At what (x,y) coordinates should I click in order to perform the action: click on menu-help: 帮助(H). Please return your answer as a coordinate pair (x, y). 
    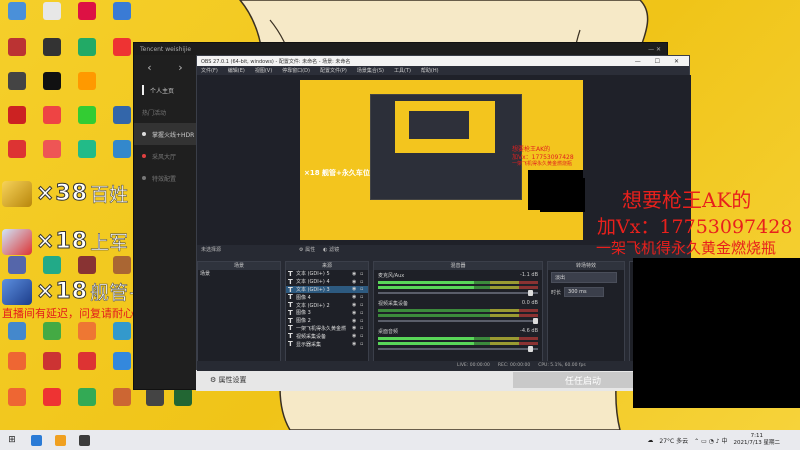
    Looking at the image, I should click on (430, 70).